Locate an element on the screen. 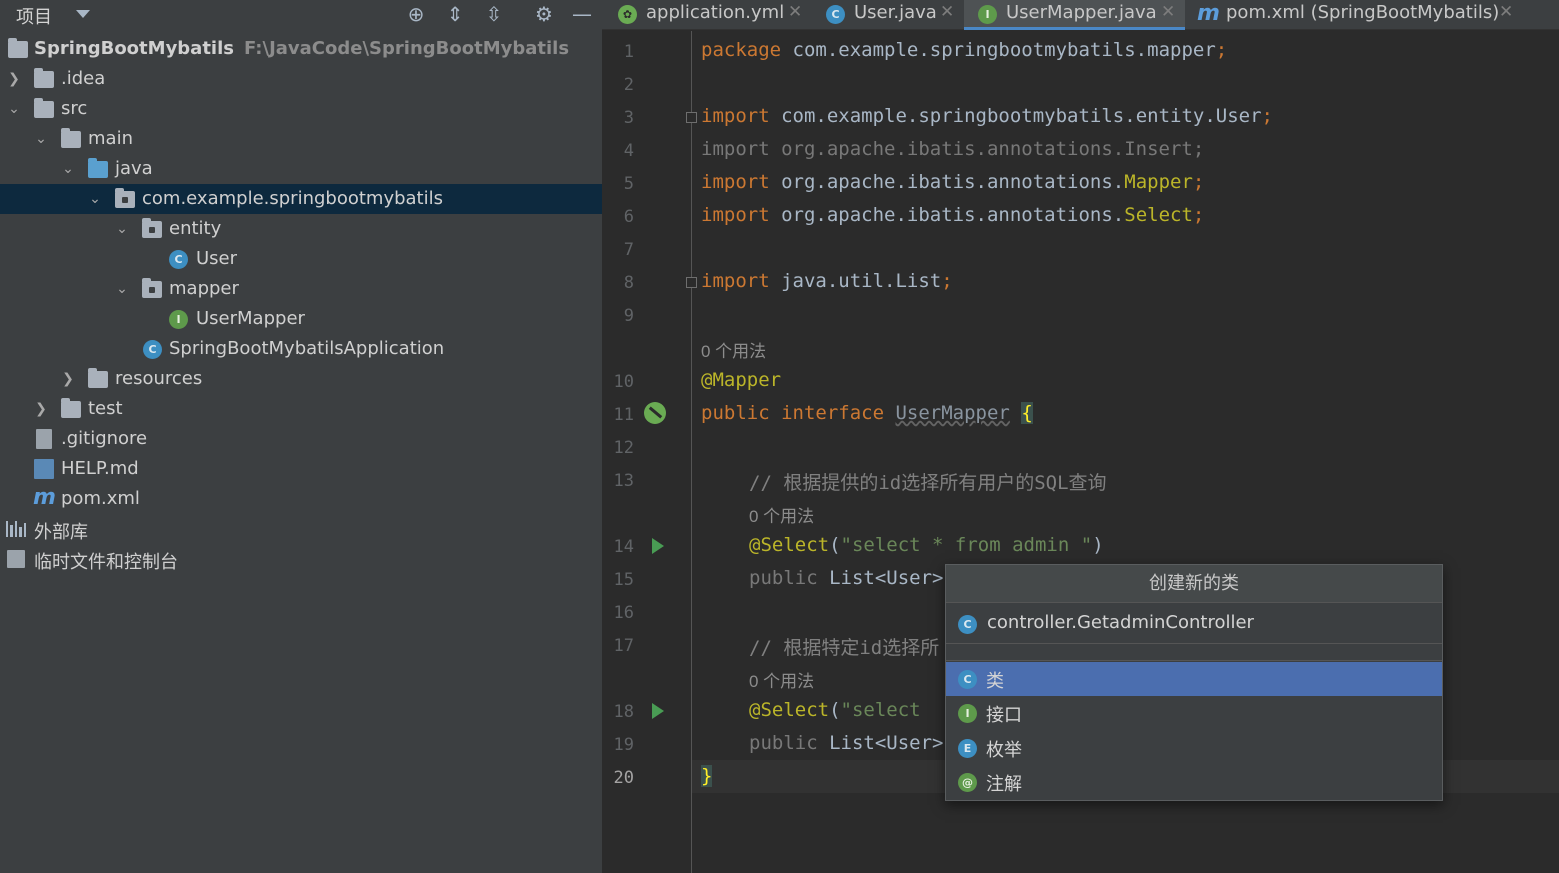 This screenshot has width=1559, height=873. line-number: 6 is located at coordinates (628, 217).